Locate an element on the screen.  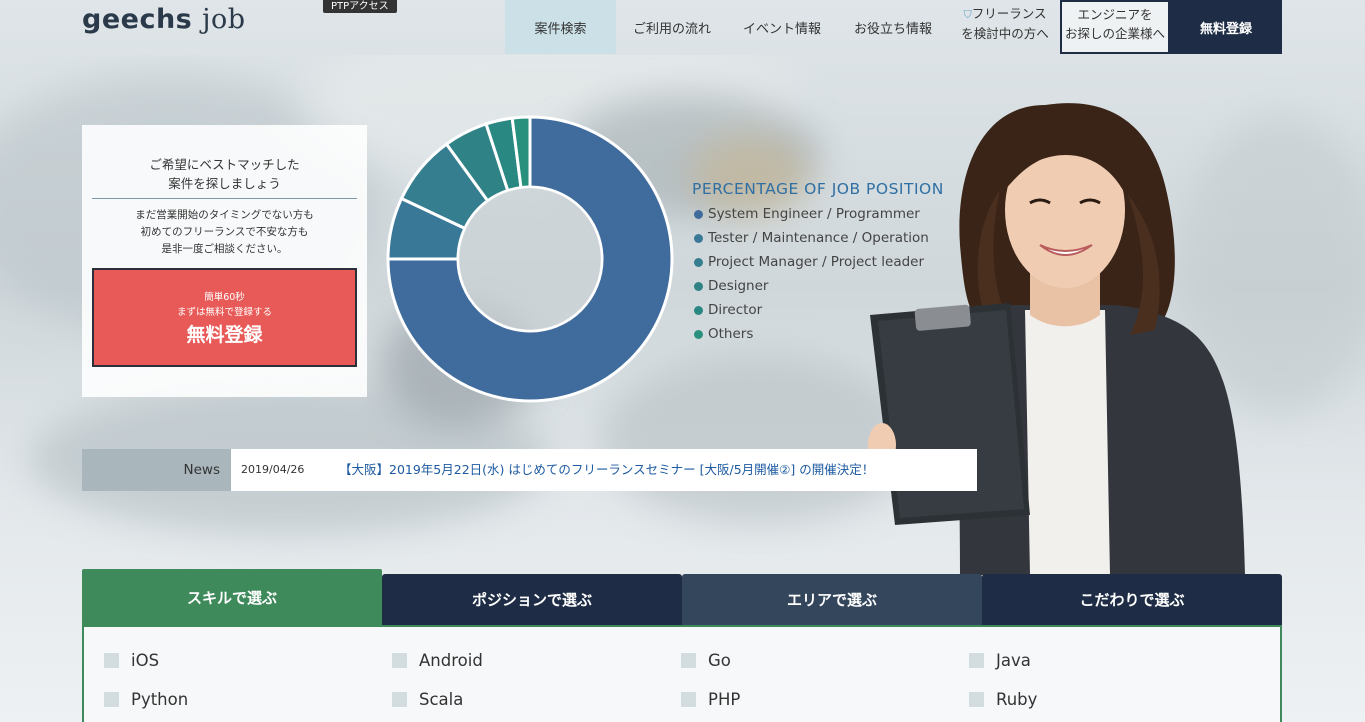
card-text-line1: まだ営業開始のタイミングでない方も is located at coordinates (224, 215).